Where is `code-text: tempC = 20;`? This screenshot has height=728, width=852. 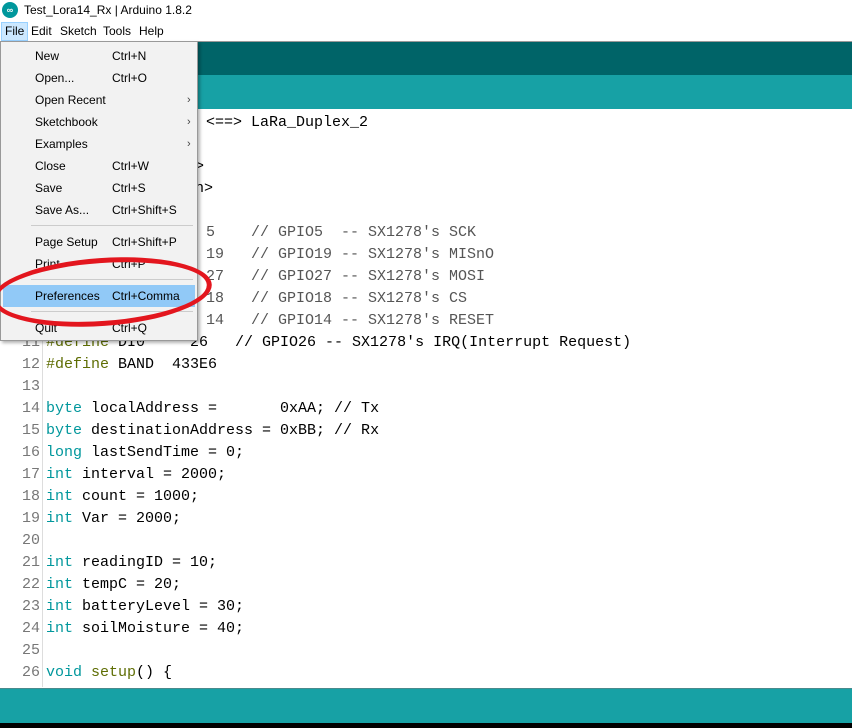
code-text: tempC = 20; is located at coordinates (127, 584).